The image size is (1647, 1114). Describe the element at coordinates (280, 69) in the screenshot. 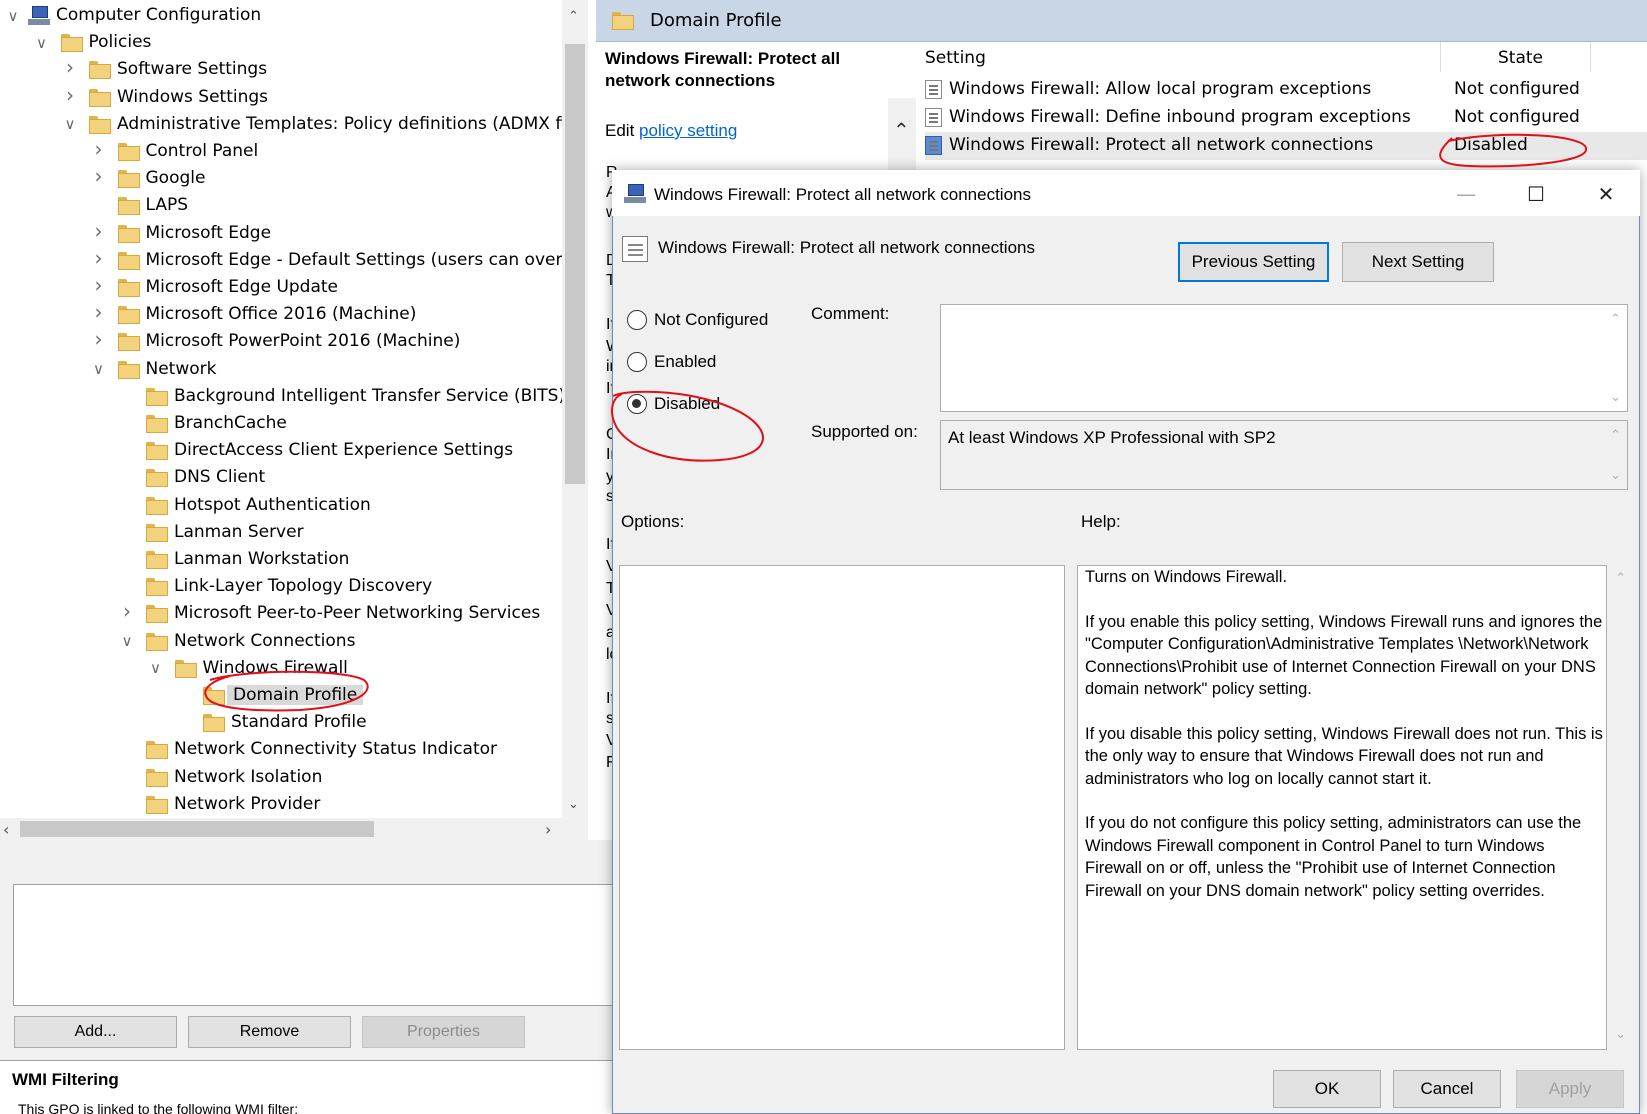

I see `tree-item: › Software Settings` at that location.